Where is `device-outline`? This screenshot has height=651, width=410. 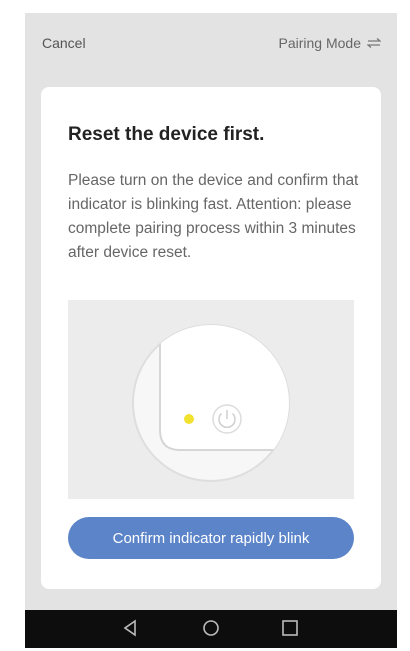
device-outline is located at coordinates (224, 388).